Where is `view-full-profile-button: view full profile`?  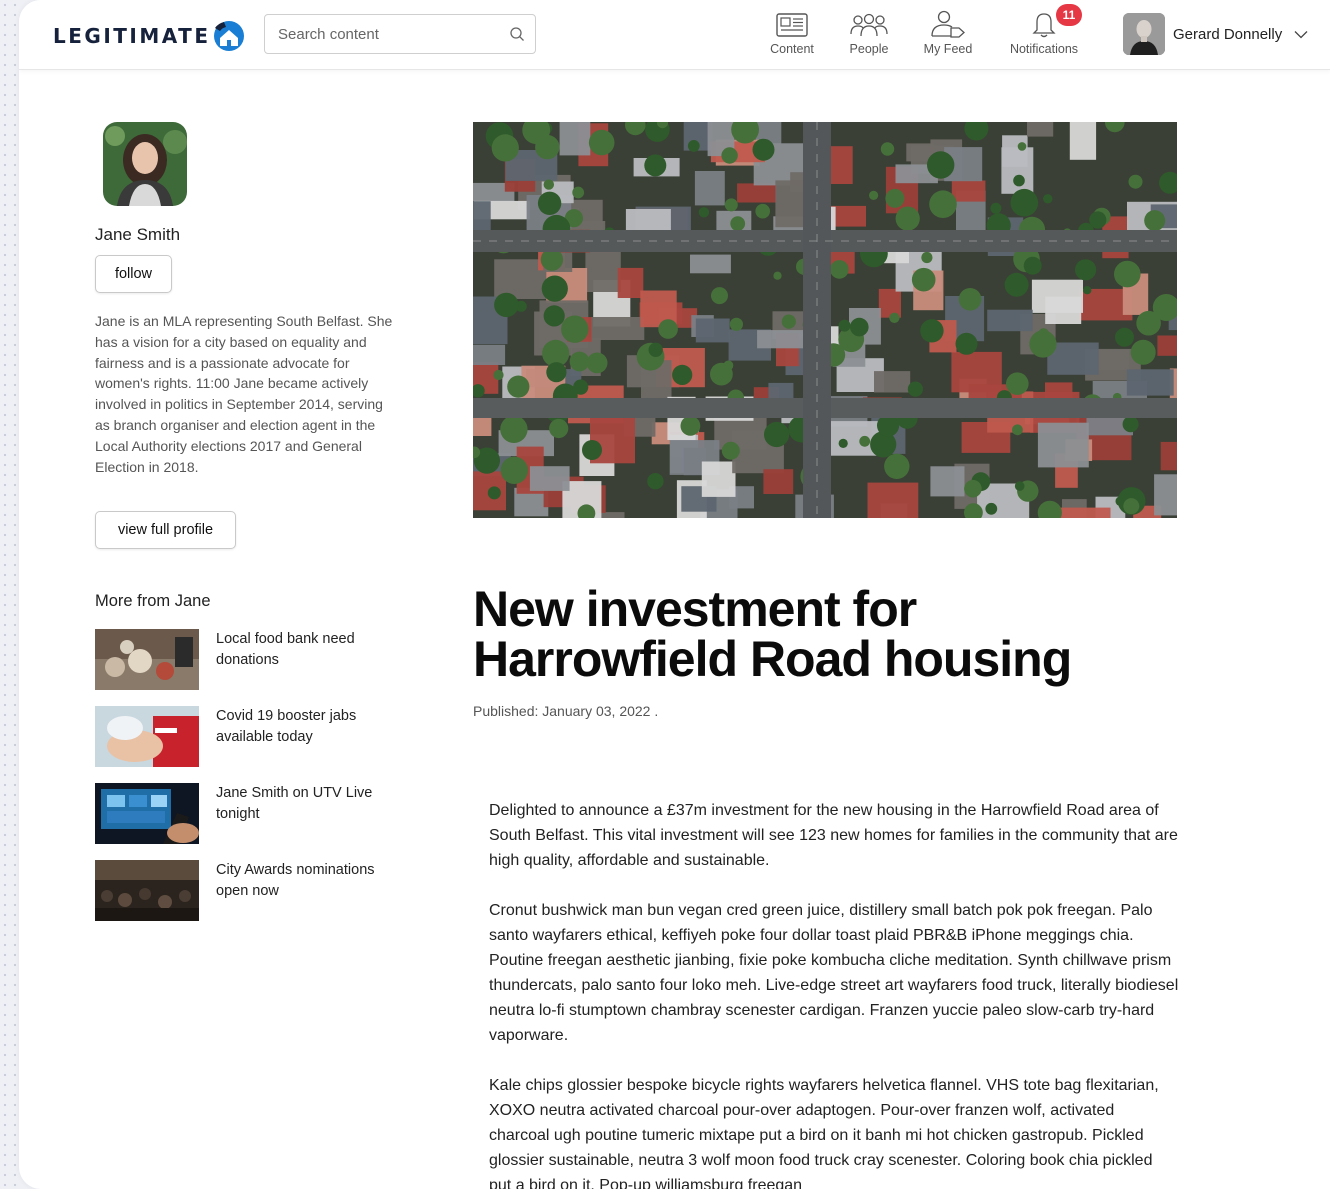
view-full-profile-button: view full profile is located at coordinates (165, 530).